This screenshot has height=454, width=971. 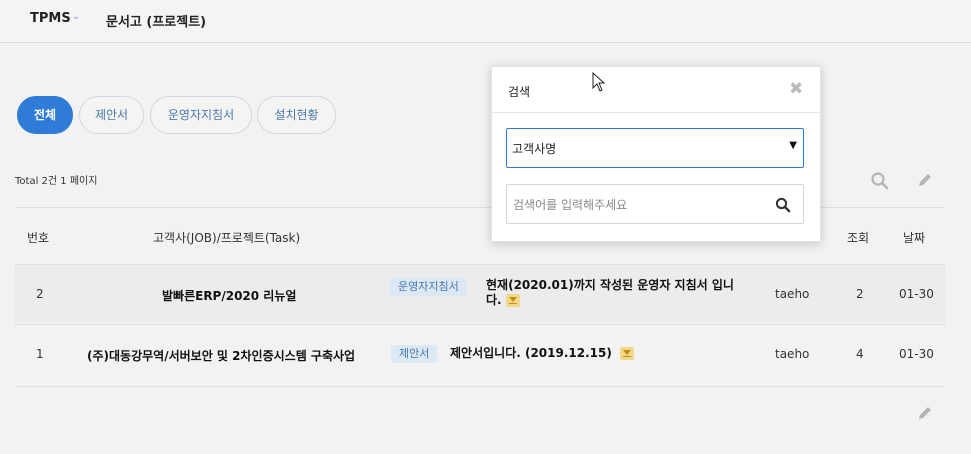 What do you see at coordinates (858, 238) in the screenshot?
I see `column-header-views: 조회` at bounding box center [858, 238].